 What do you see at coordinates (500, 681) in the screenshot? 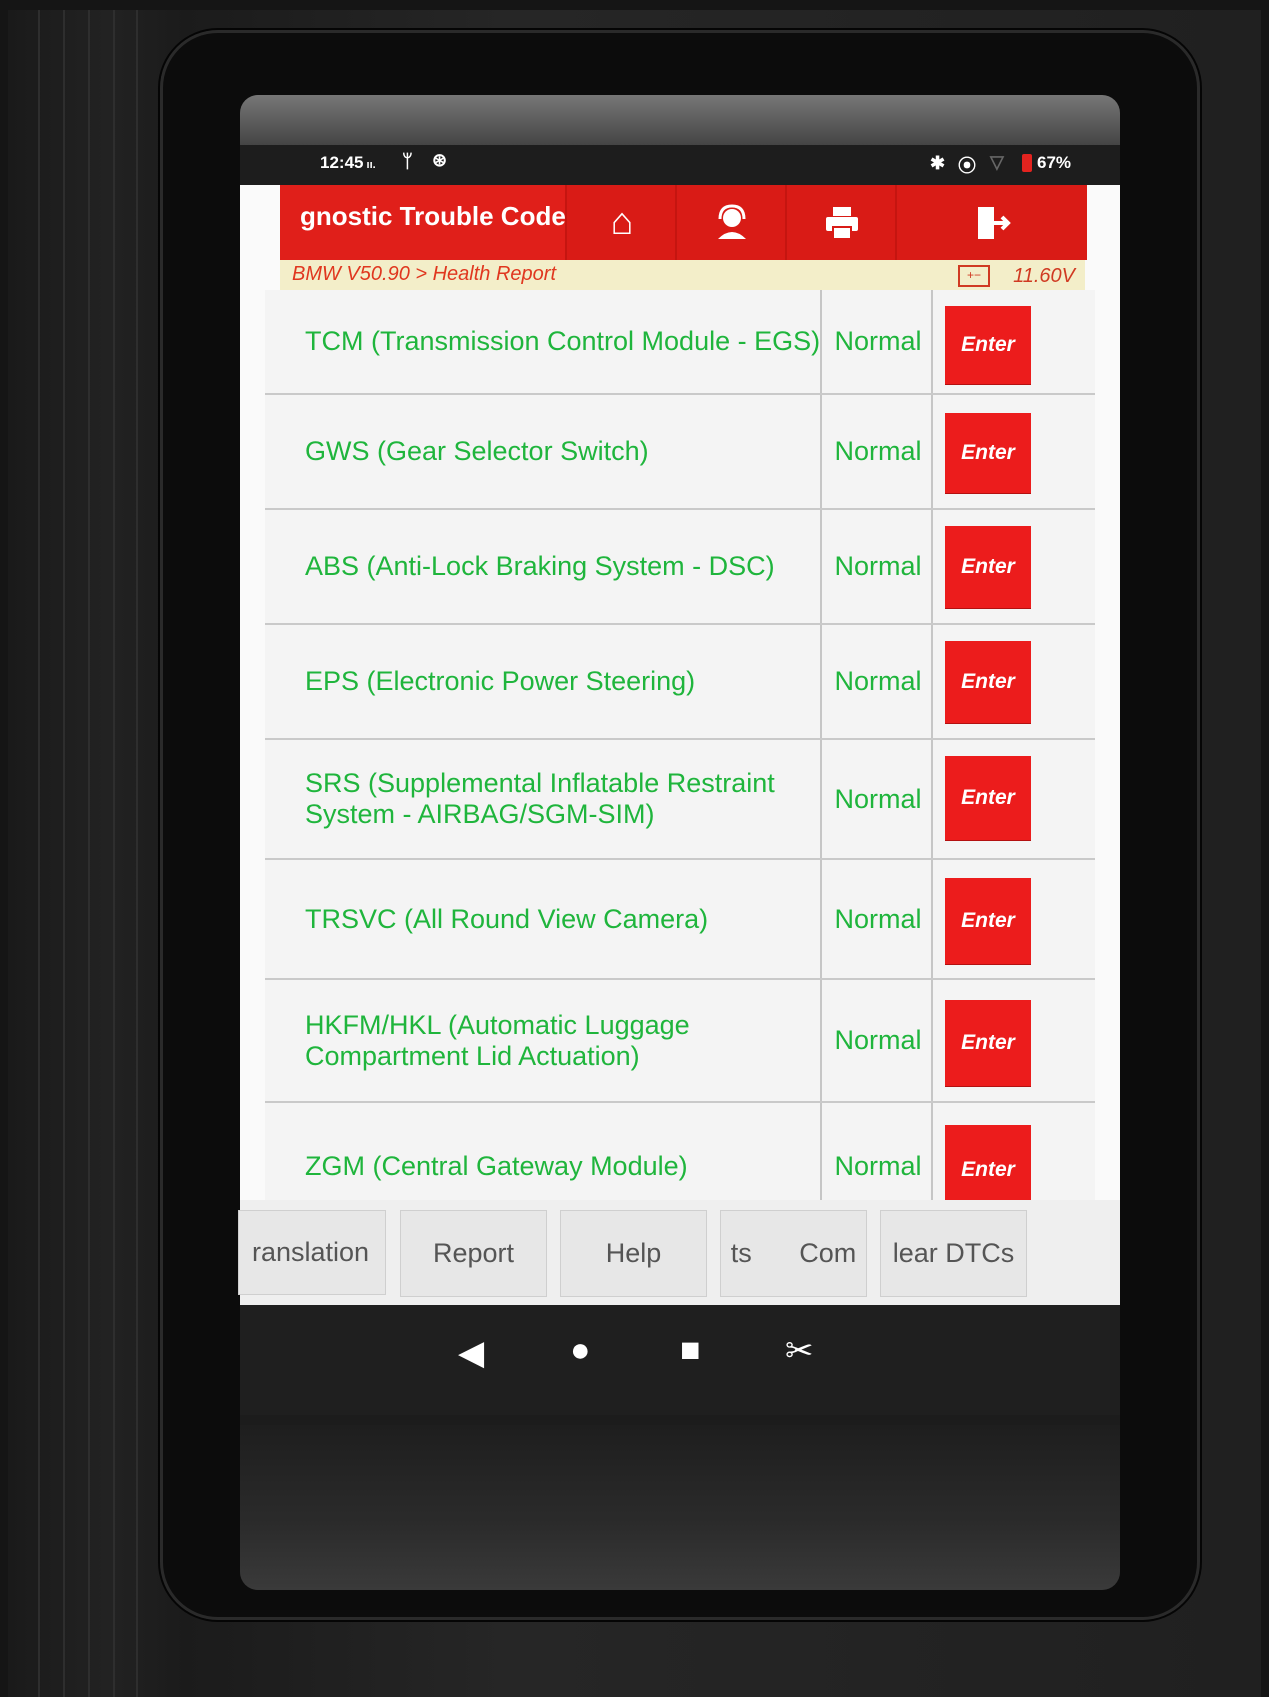
I see `module-name: EPS (Electronic Power Steering)` at bounding box center [500, 681].